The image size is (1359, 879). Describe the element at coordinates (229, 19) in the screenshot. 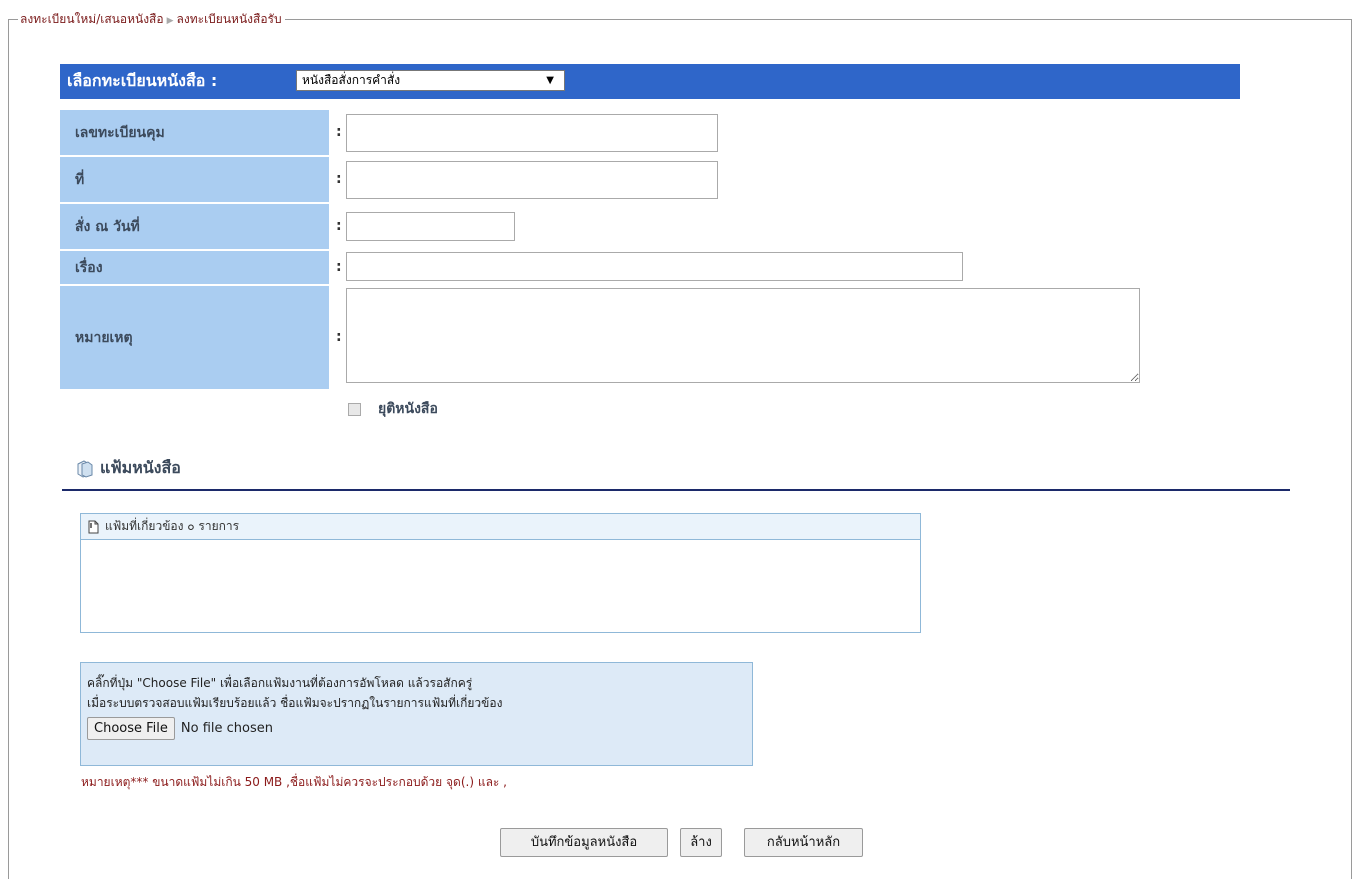

I see `breadcrumb-item-register-received: ลงทะเบียนหนังสือรับ` at that location.